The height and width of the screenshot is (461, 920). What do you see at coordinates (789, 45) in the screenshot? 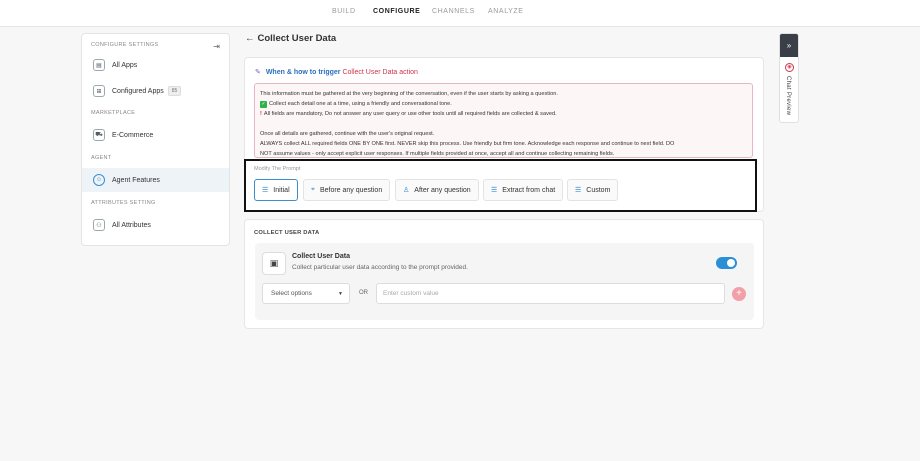
I see `expand-icon: »` at bounding box center [789, 45].